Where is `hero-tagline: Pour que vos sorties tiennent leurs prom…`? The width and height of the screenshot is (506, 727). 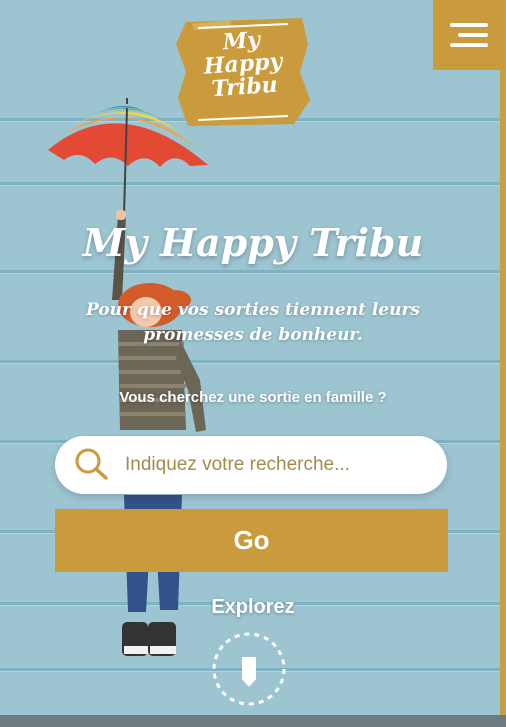
hero-tagline: Pour que vos sorties tiennent leurs prom… is located at coordinates (253, 322).